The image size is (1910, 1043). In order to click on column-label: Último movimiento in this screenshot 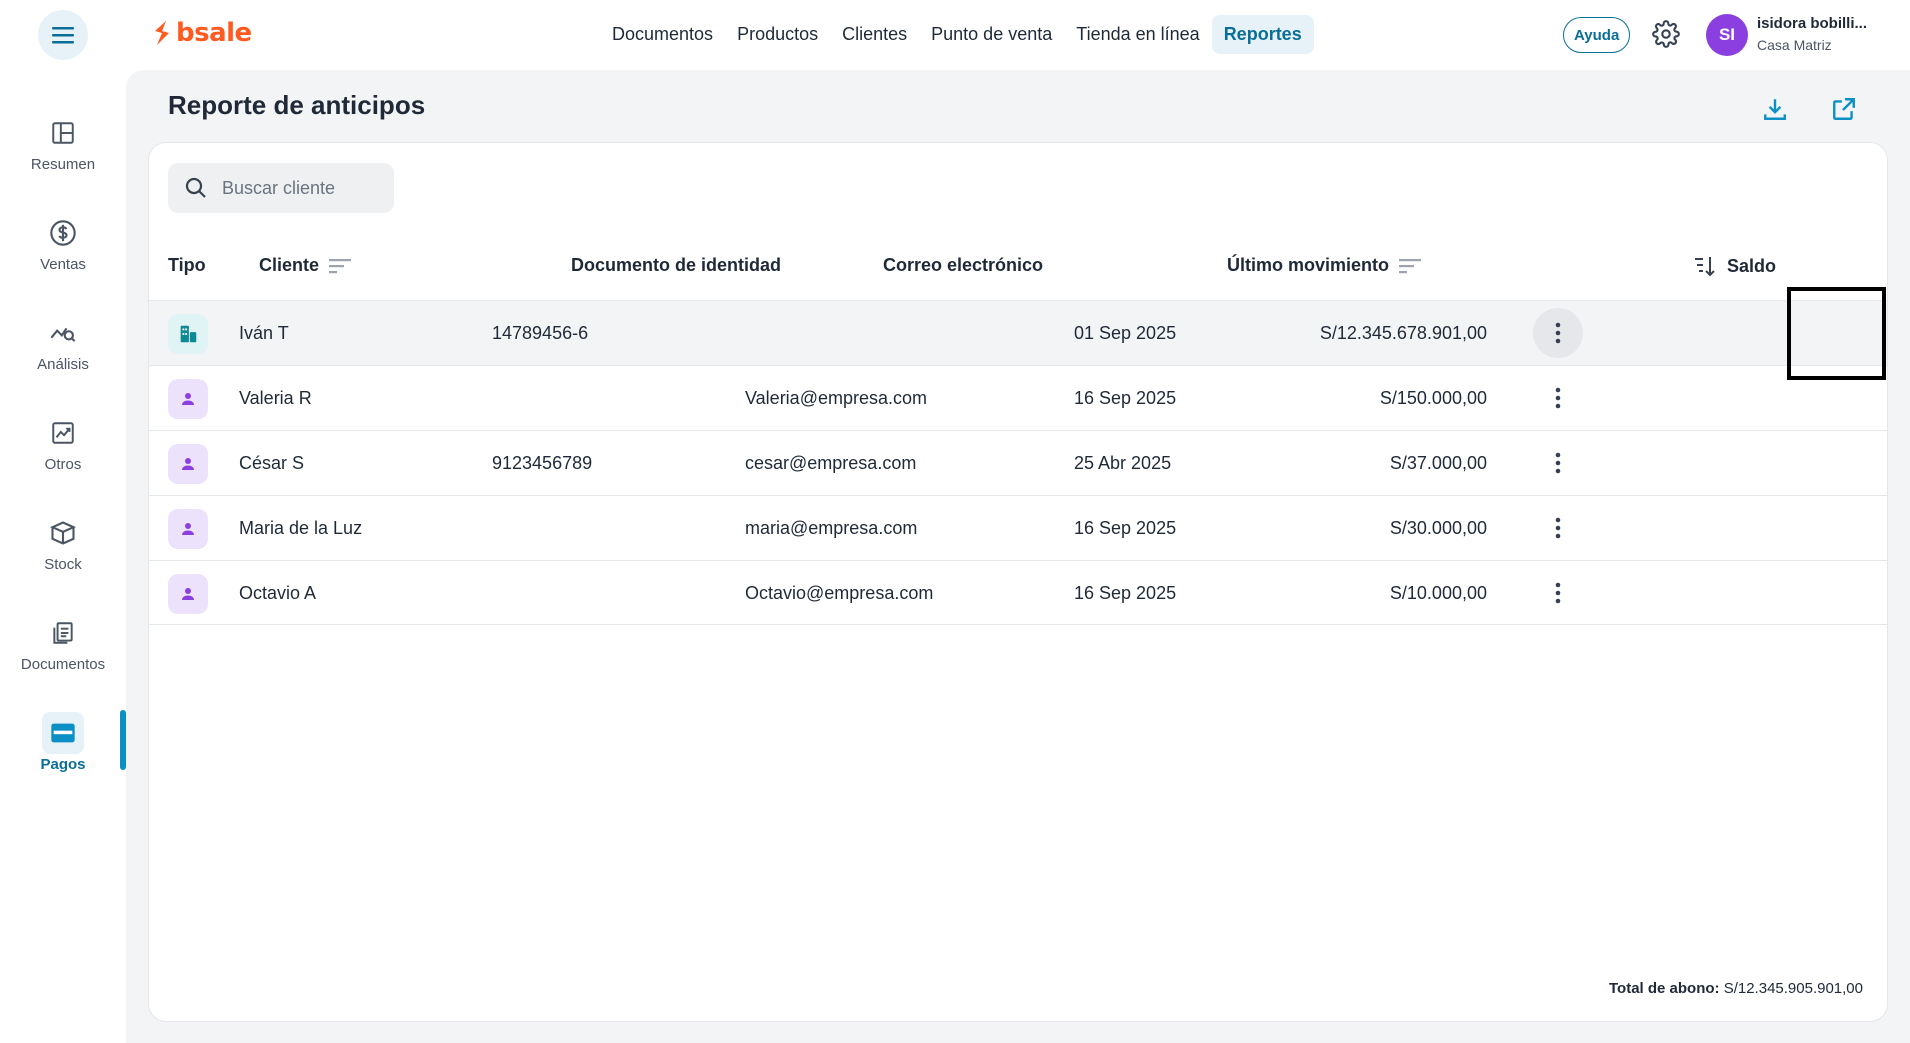, I will do `click(1308, 265)`.